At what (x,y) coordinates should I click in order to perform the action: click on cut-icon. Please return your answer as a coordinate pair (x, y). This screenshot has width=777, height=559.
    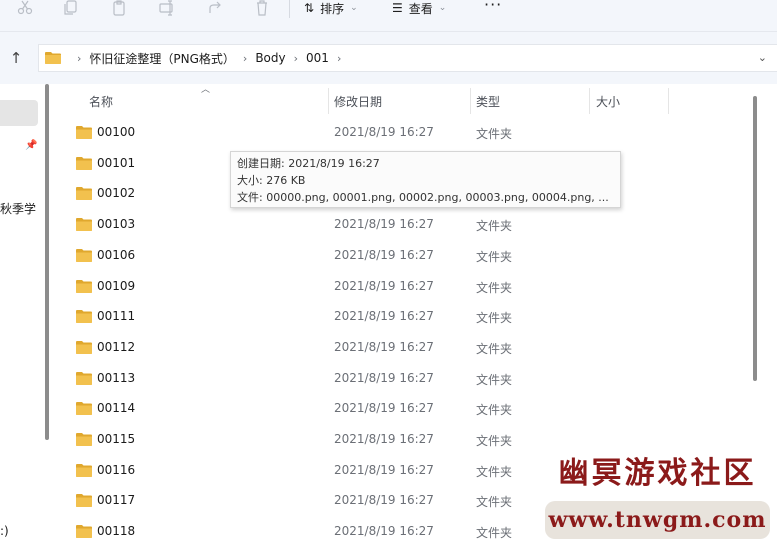
    Looking at the image, I should click on (25, 8).